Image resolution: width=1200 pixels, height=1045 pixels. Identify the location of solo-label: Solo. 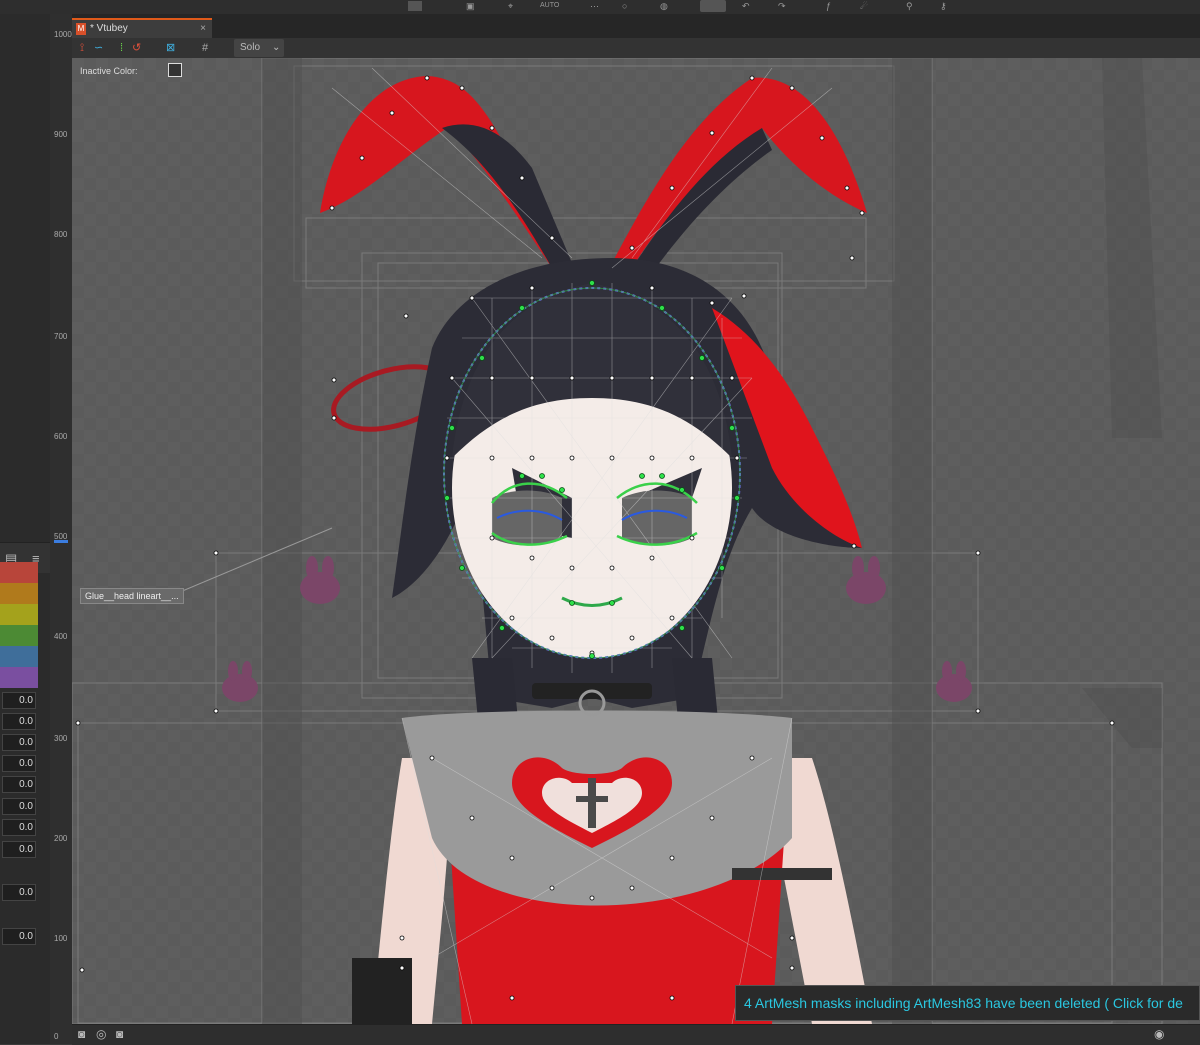
(250, 47).